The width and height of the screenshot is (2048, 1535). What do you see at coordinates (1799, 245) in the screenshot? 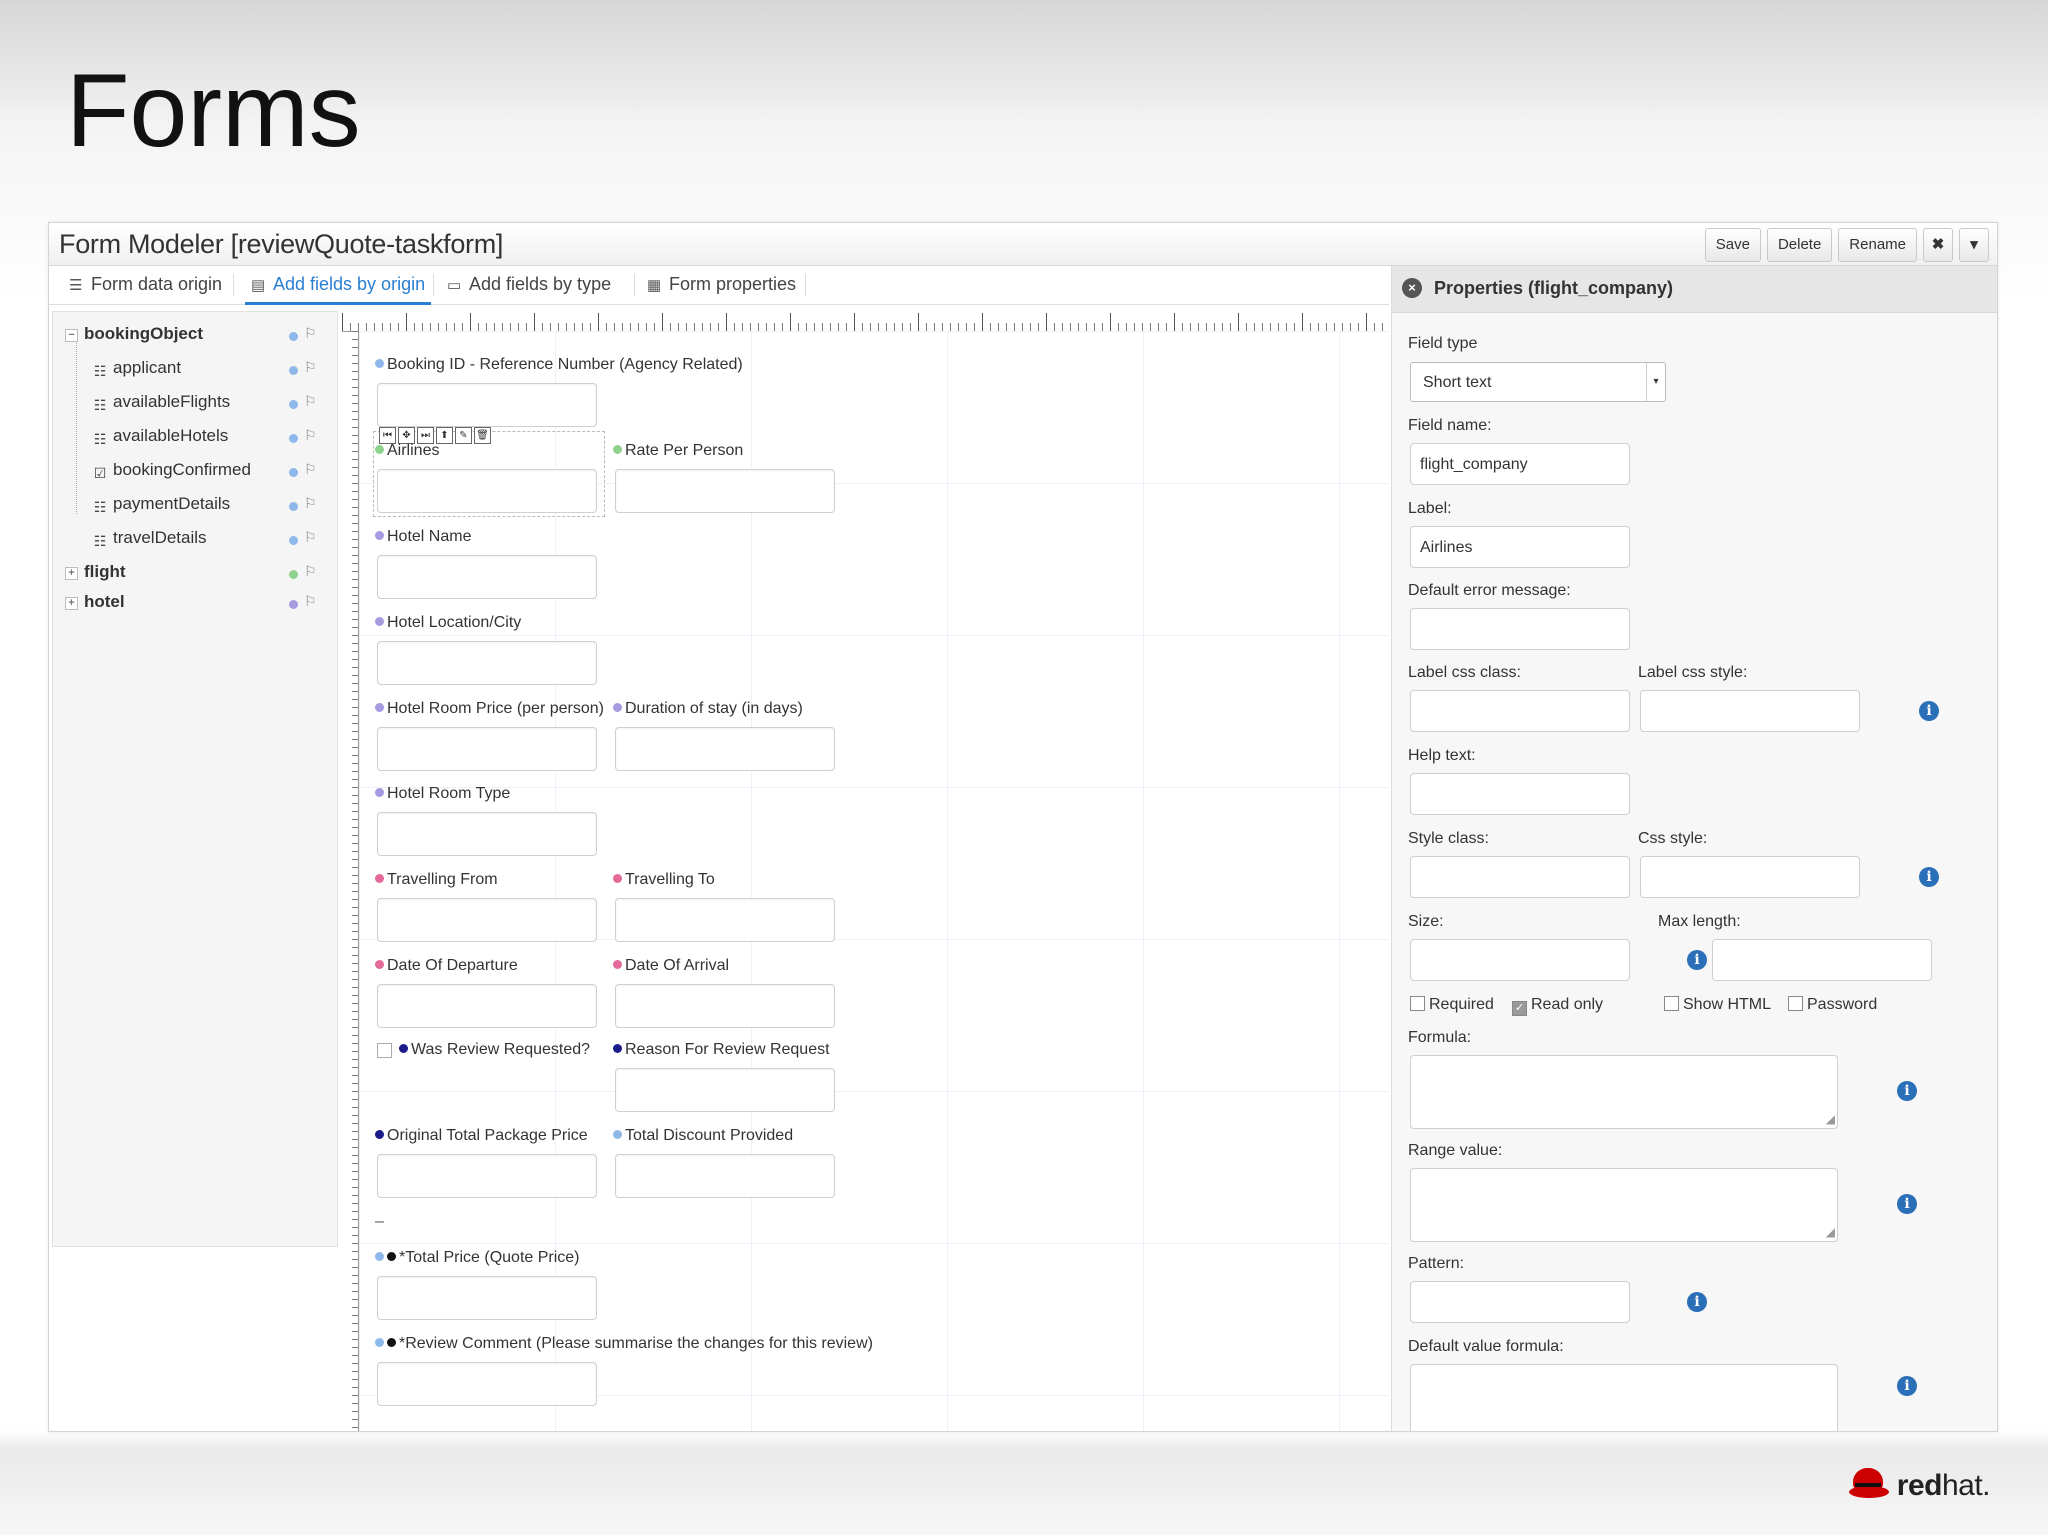
I see `delete-button: Delete` at bounding box center [1799, 245].